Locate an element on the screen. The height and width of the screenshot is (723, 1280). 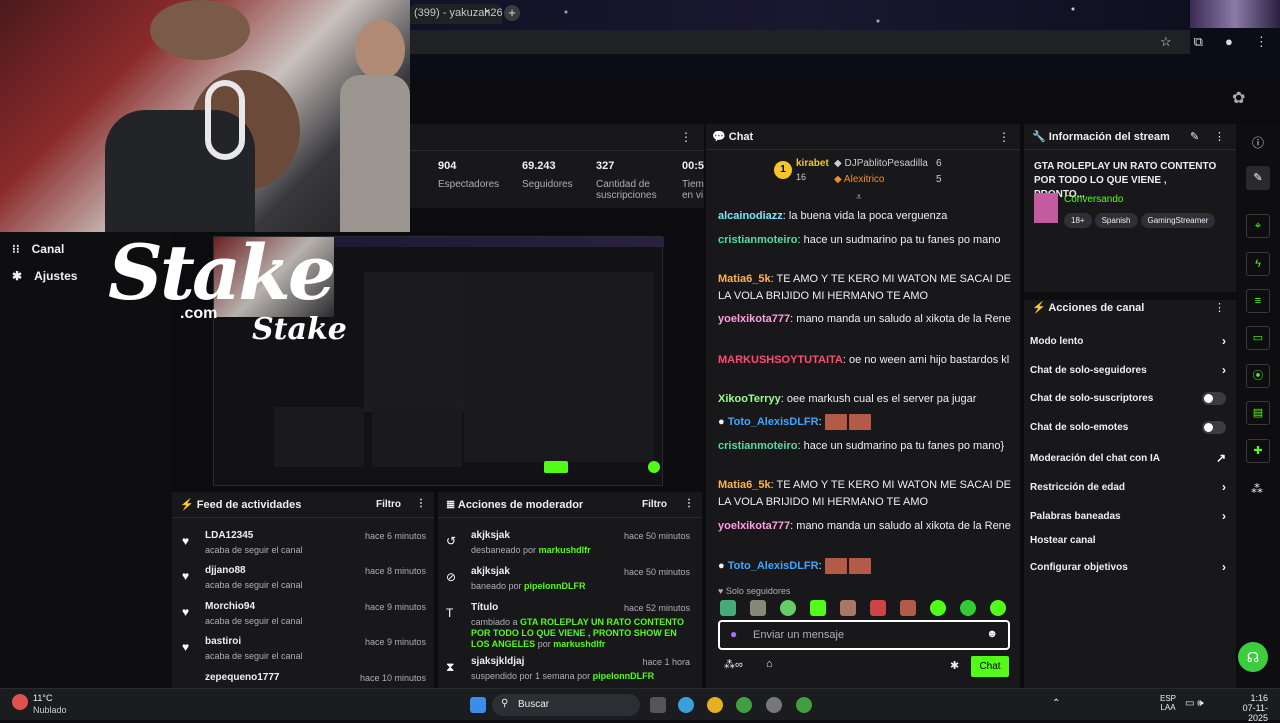
broadcast-icon: ⦿ is located at coordinates (1258, 376).